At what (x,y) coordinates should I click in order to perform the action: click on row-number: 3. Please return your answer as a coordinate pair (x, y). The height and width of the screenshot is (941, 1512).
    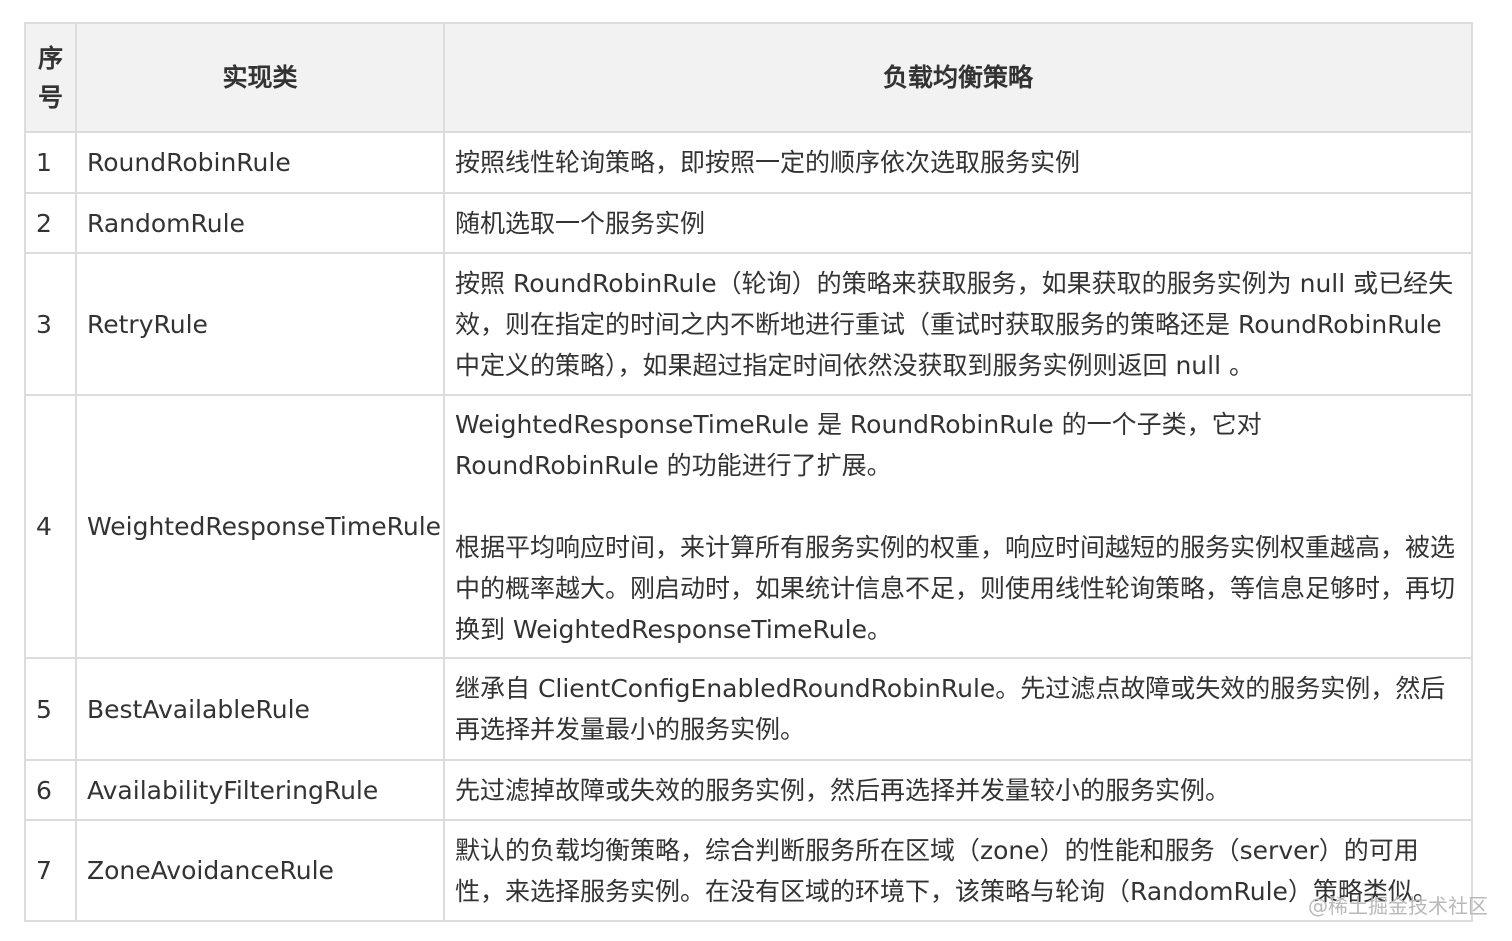
    Looking at the image, I should click on (50, 324).